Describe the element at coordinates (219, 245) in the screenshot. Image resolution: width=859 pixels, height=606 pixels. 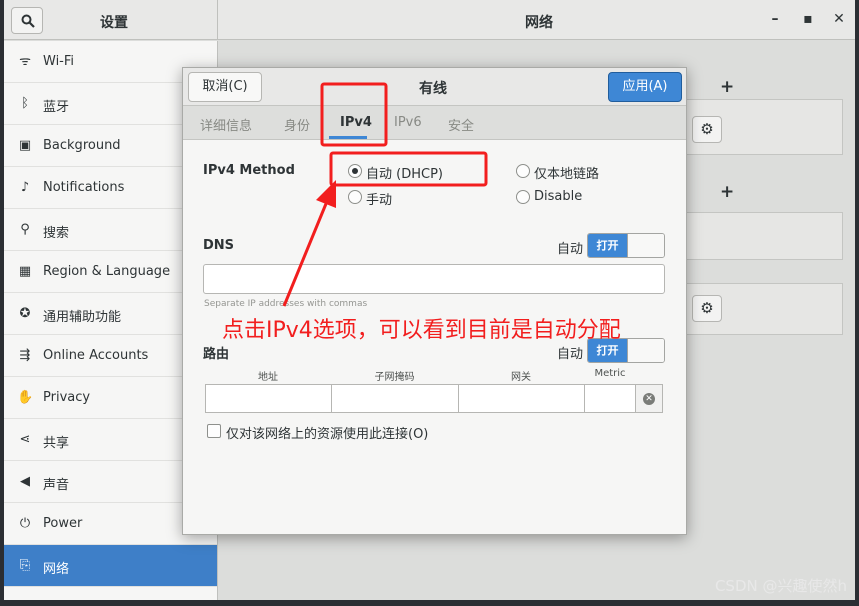
I see `dns-label: DNS` at that location.